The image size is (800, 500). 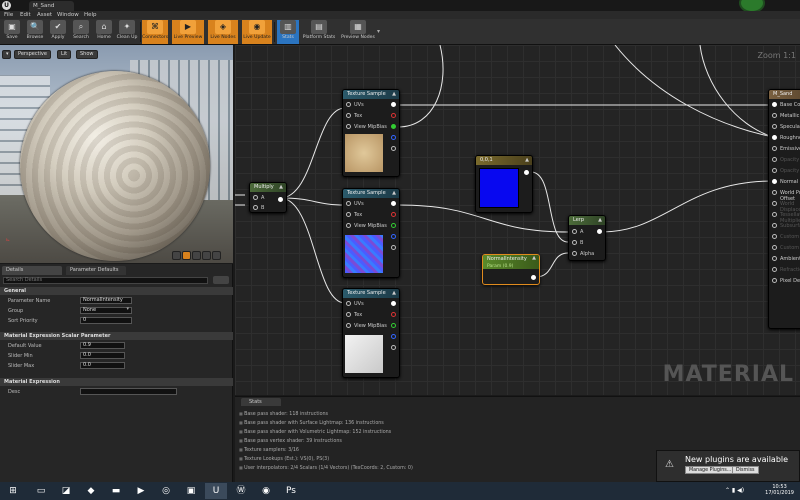 What do you see at coordinates (51, 6) in the screenshot?
I see `editor-tab: M_Sand` at bounding box center [51, 6].